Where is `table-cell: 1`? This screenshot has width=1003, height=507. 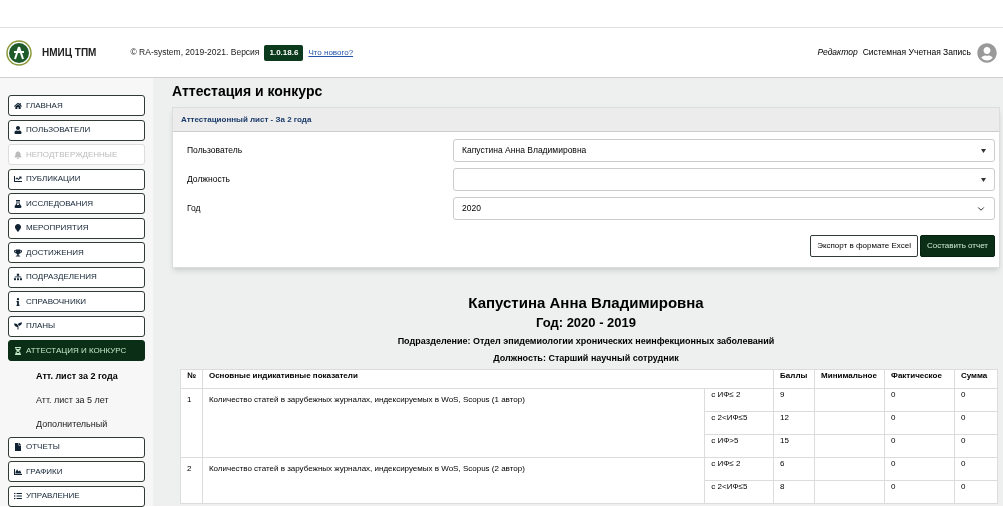
table-cell: 1 is located at coordinates (191, 423).